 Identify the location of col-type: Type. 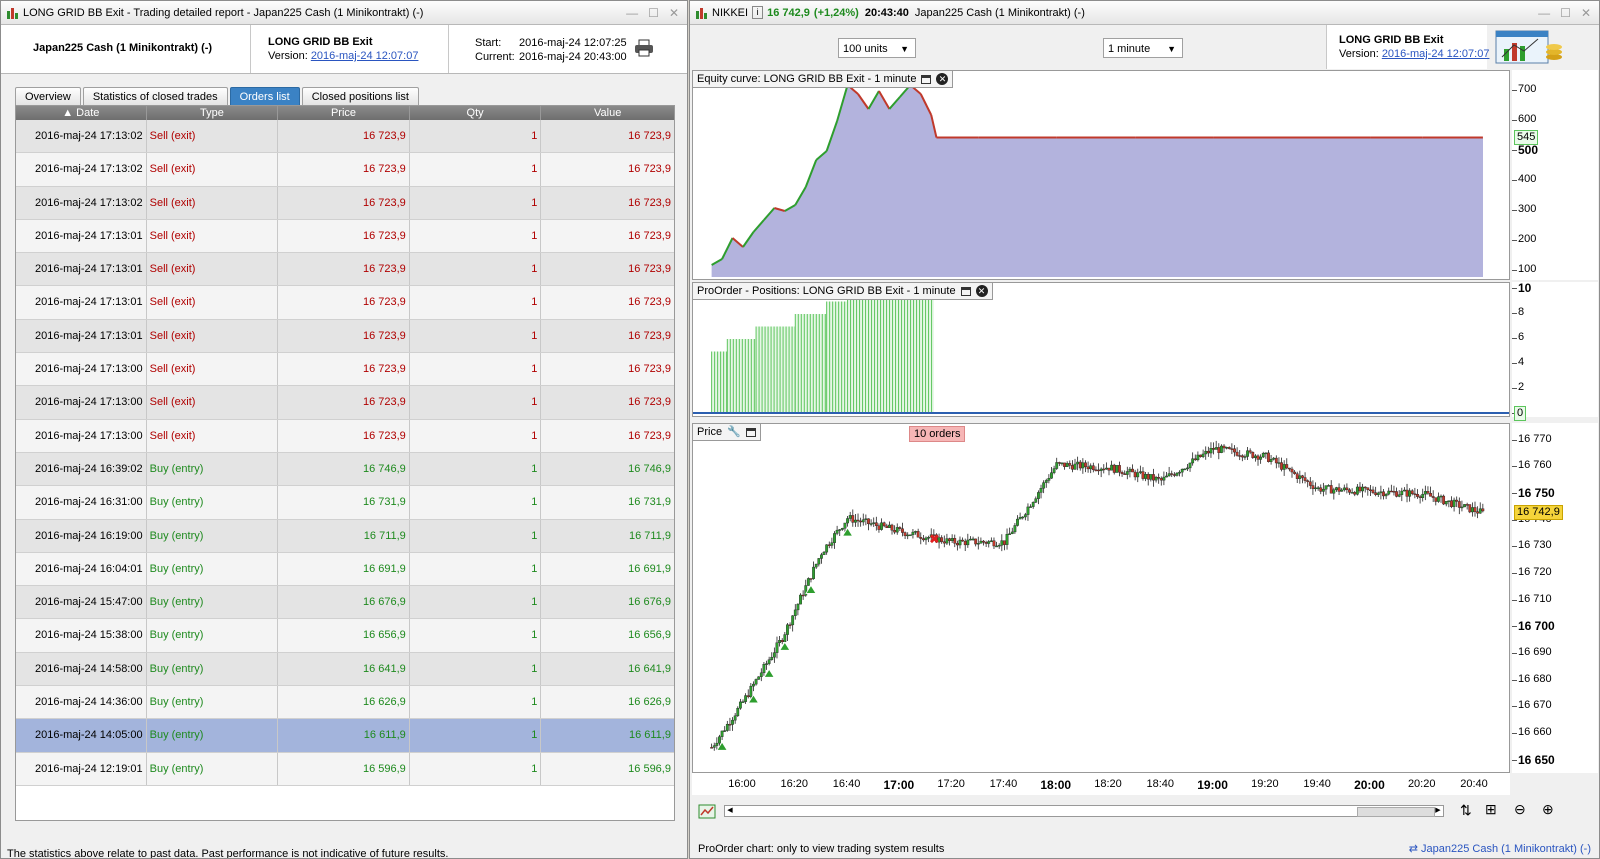
(213, 113).